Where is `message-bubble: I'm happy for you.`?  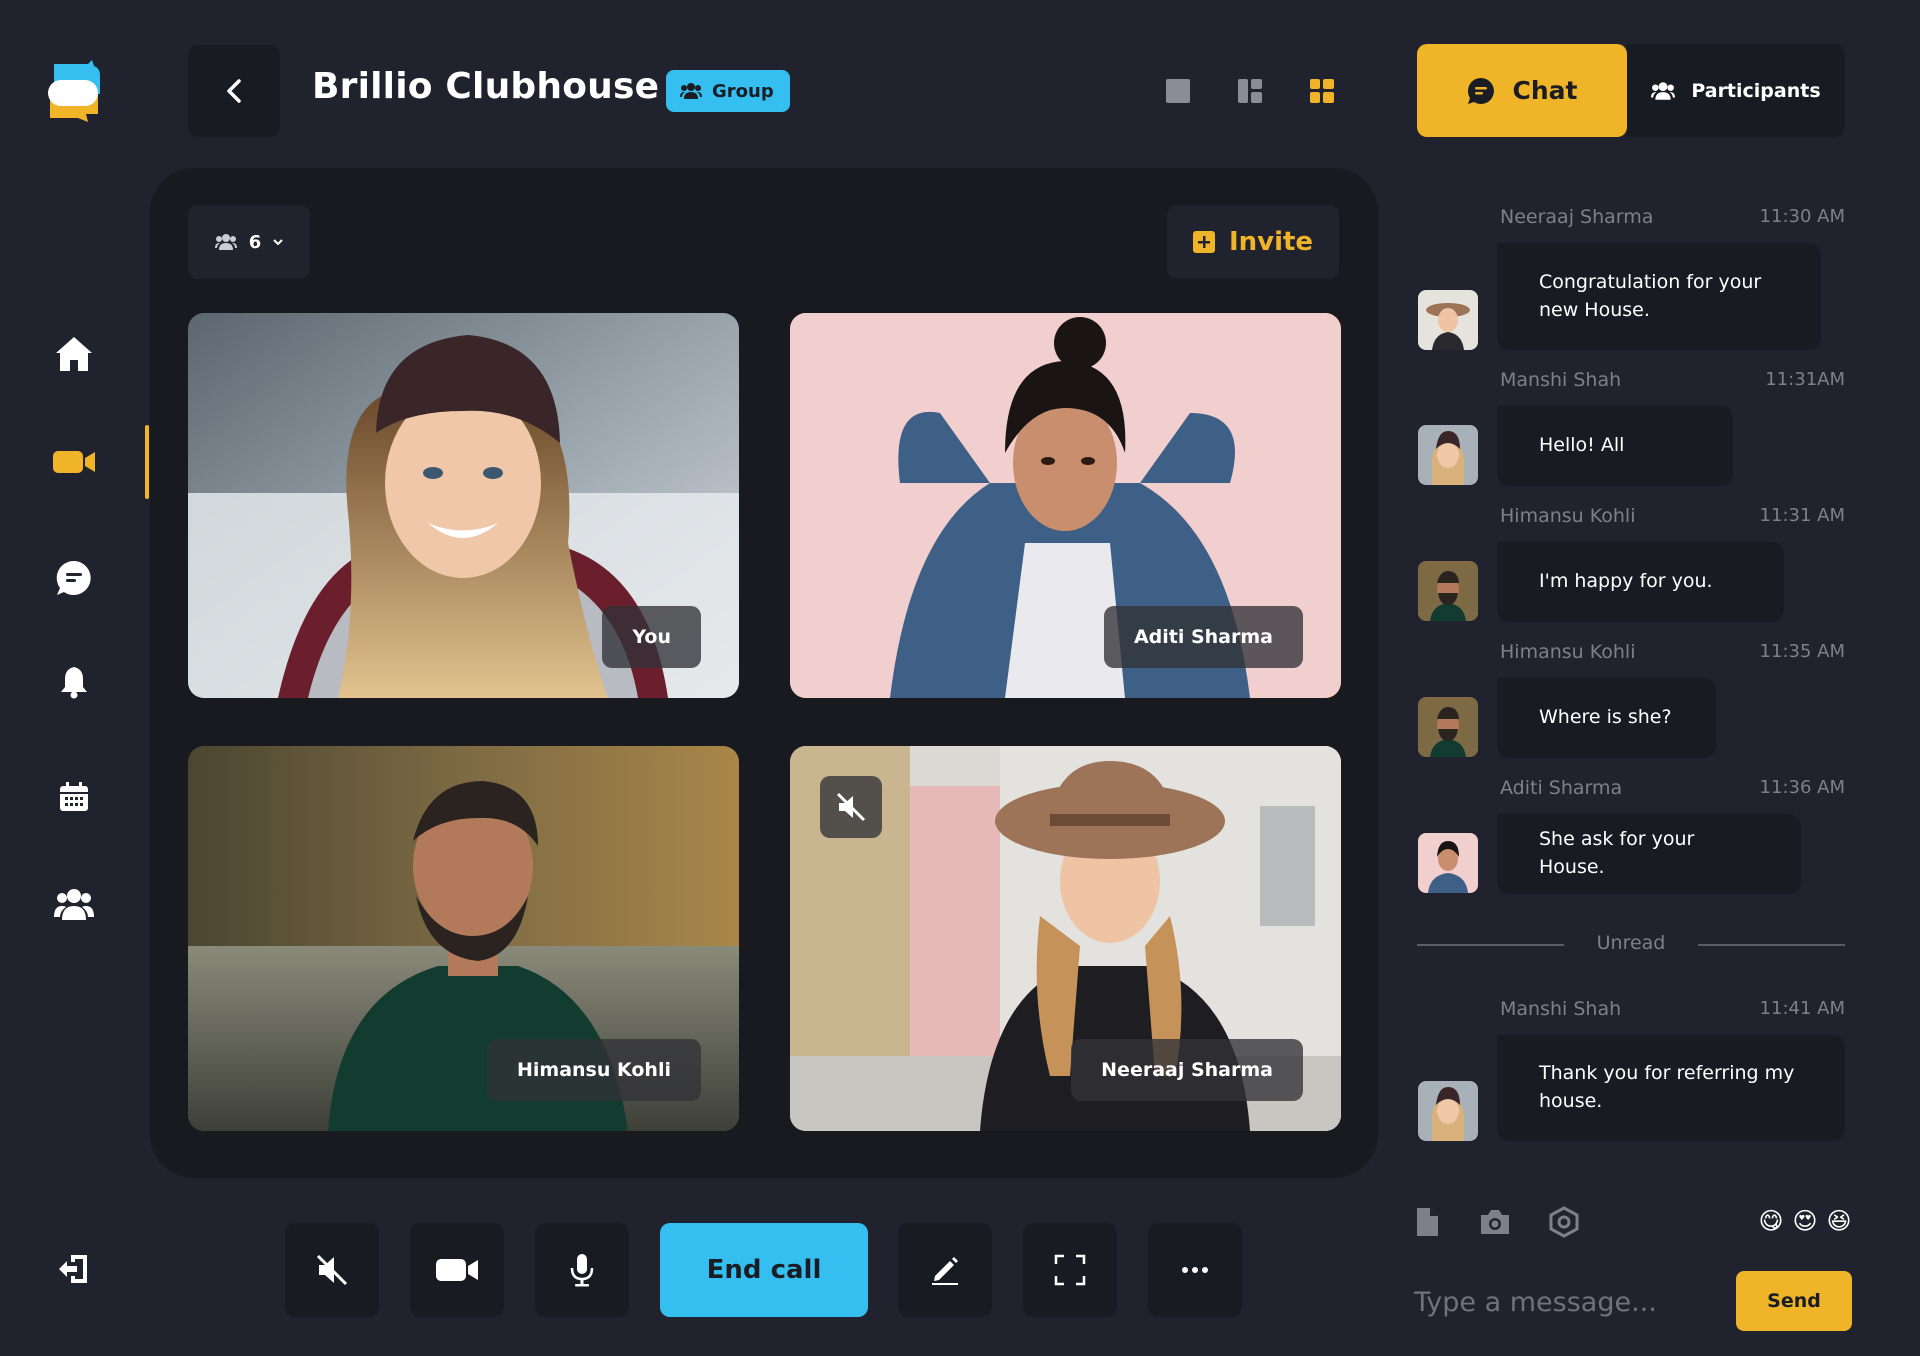 message-bubble: I'm happy for you. is located at coordinates (1640, 582).